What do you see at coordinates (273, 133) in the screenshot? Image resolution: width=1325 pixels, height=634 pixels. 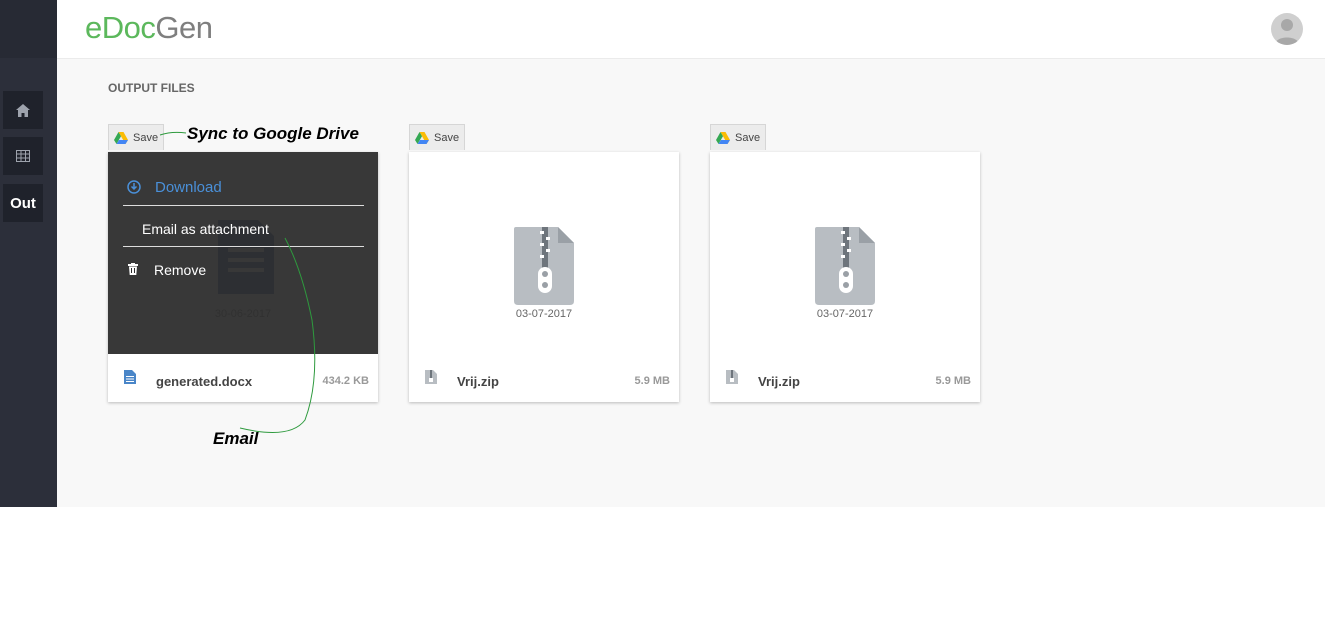 I see `annotation-sync: Sync to Google Drive` at bounding box center [273, 133].